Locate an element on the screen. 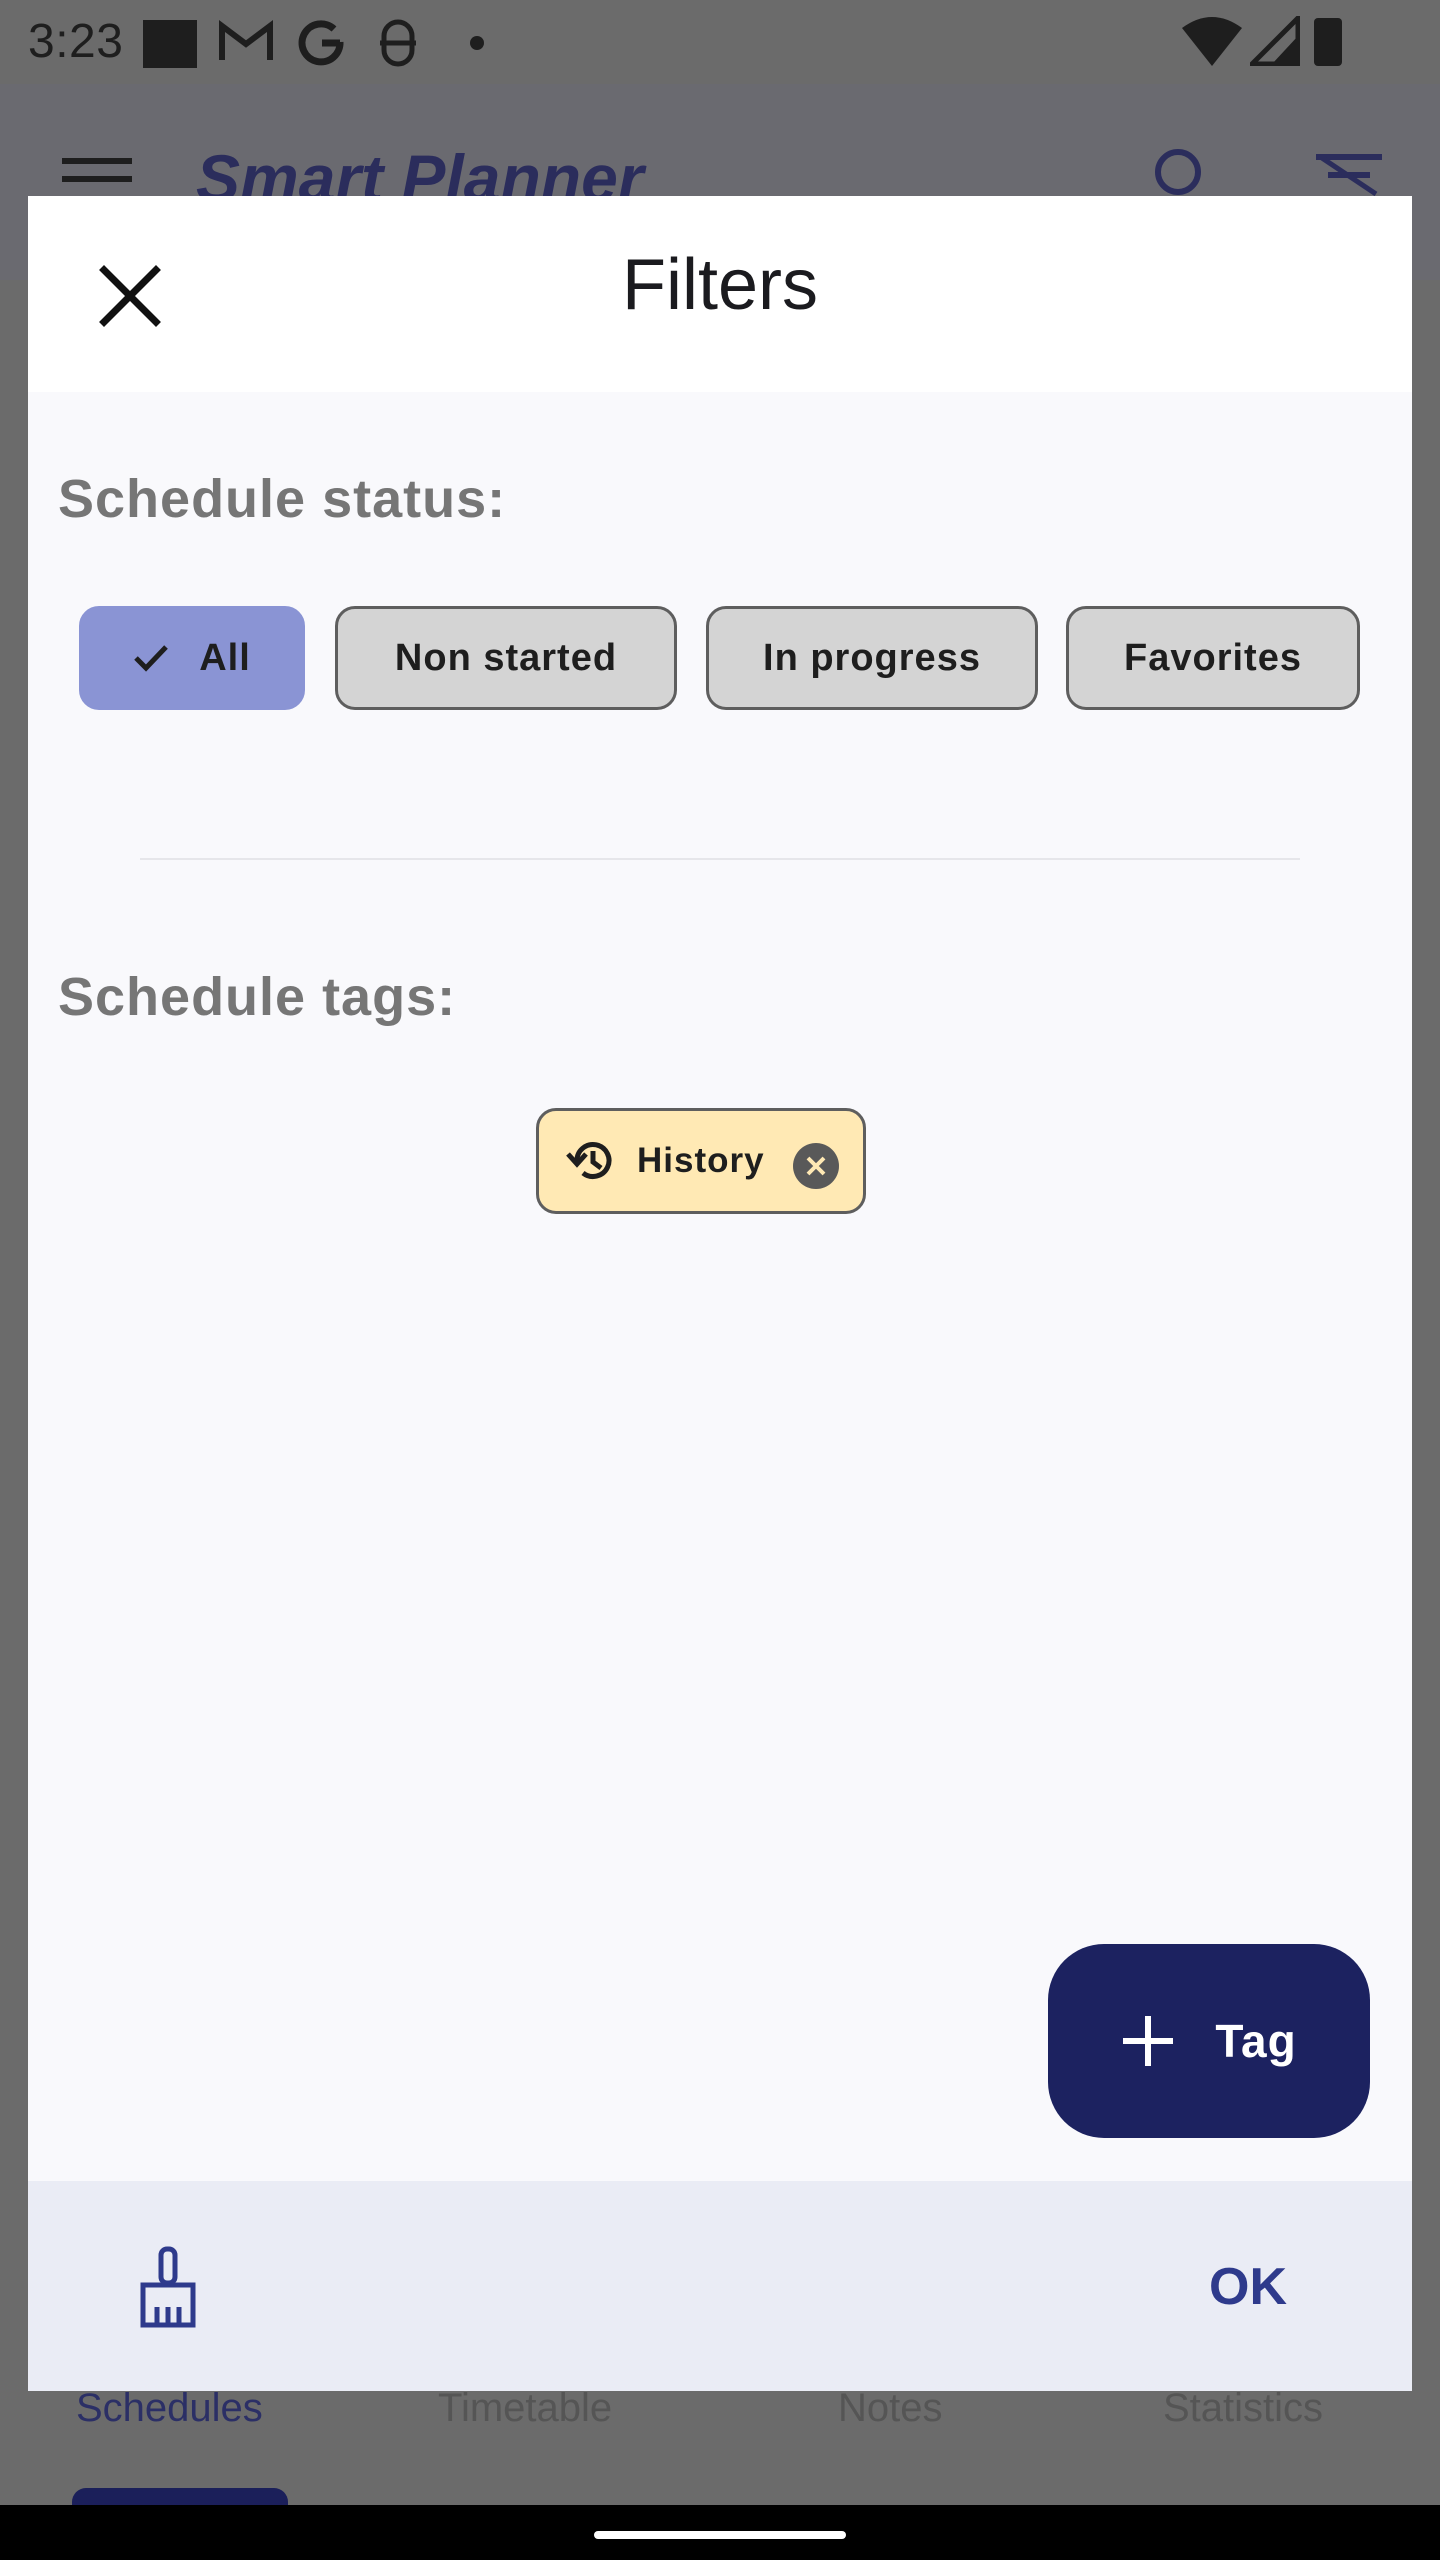 This screenshot has height=2560, width=1440. status-chip-in-progress: In progress is located at coordinates (872, 658).